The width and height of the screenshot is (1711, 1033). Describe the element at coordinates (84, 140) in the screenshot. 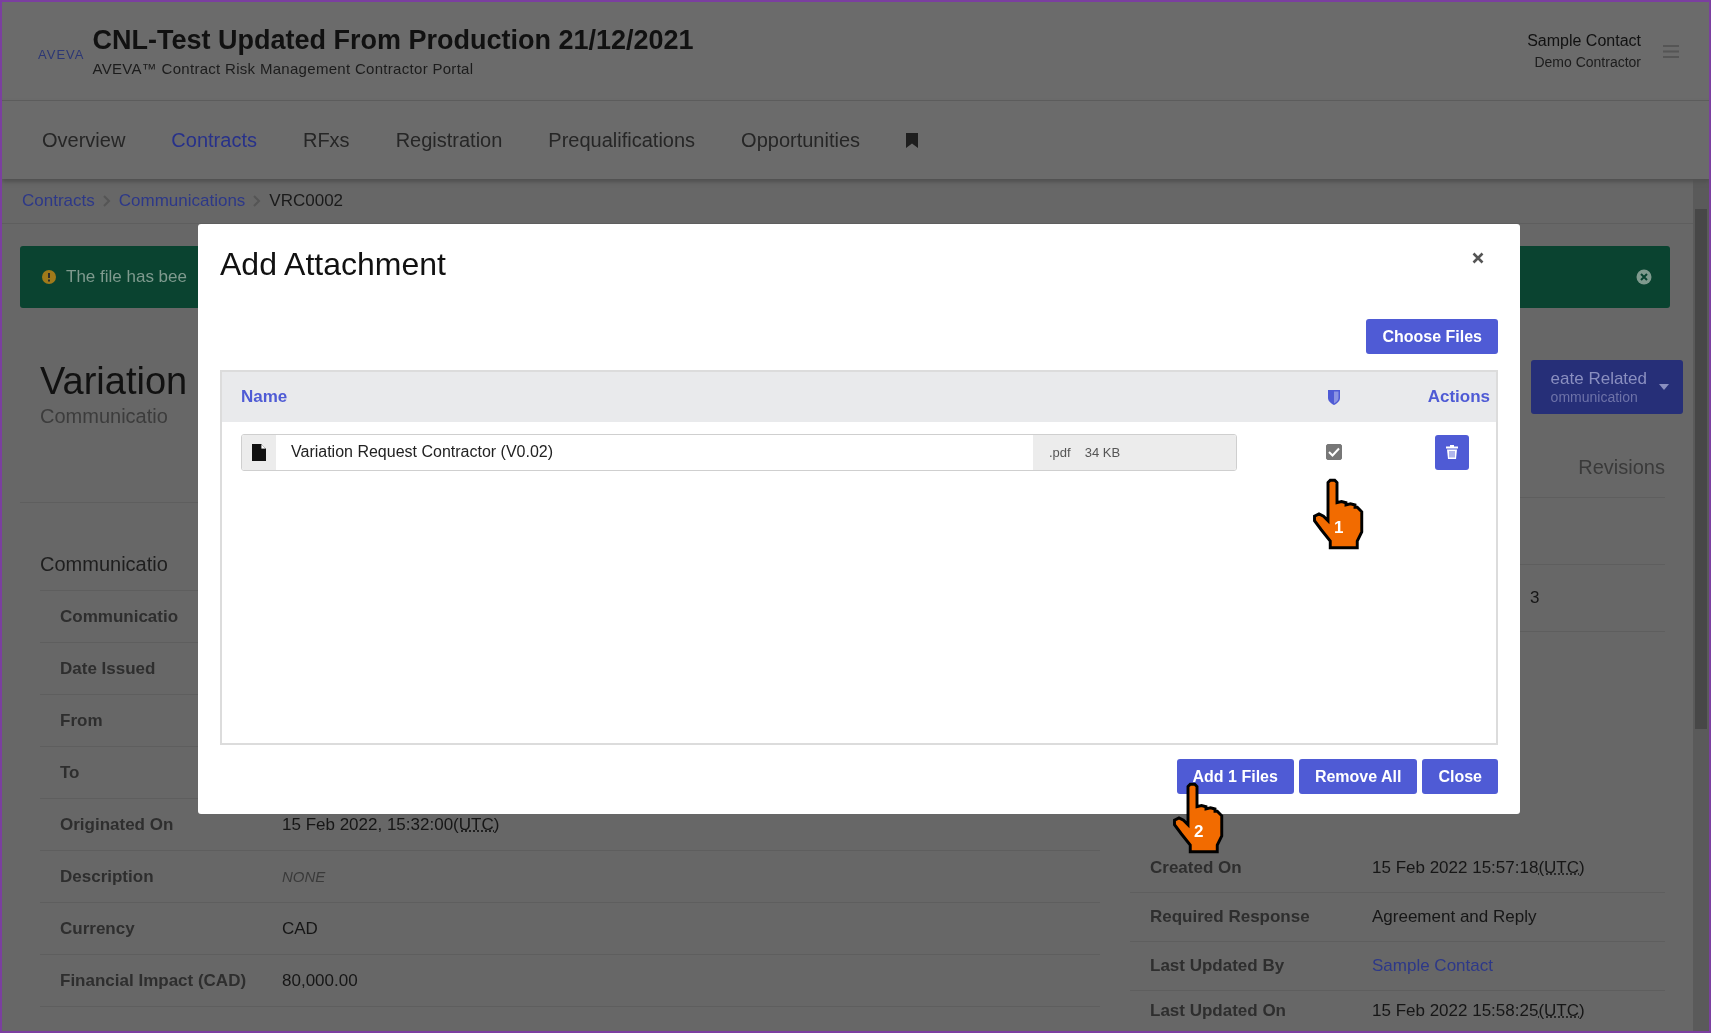

I see `nav-tab: Overview` at that location.